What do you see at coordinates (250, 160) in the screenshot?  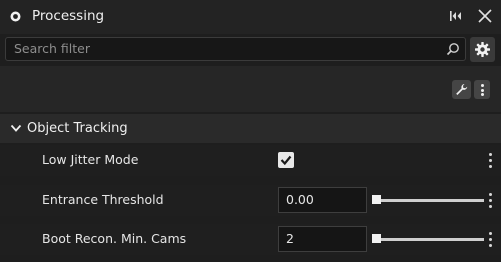 I see `property-row-low-jitter-mode: Low Jitter Mode` at bounding box center [250, 160].